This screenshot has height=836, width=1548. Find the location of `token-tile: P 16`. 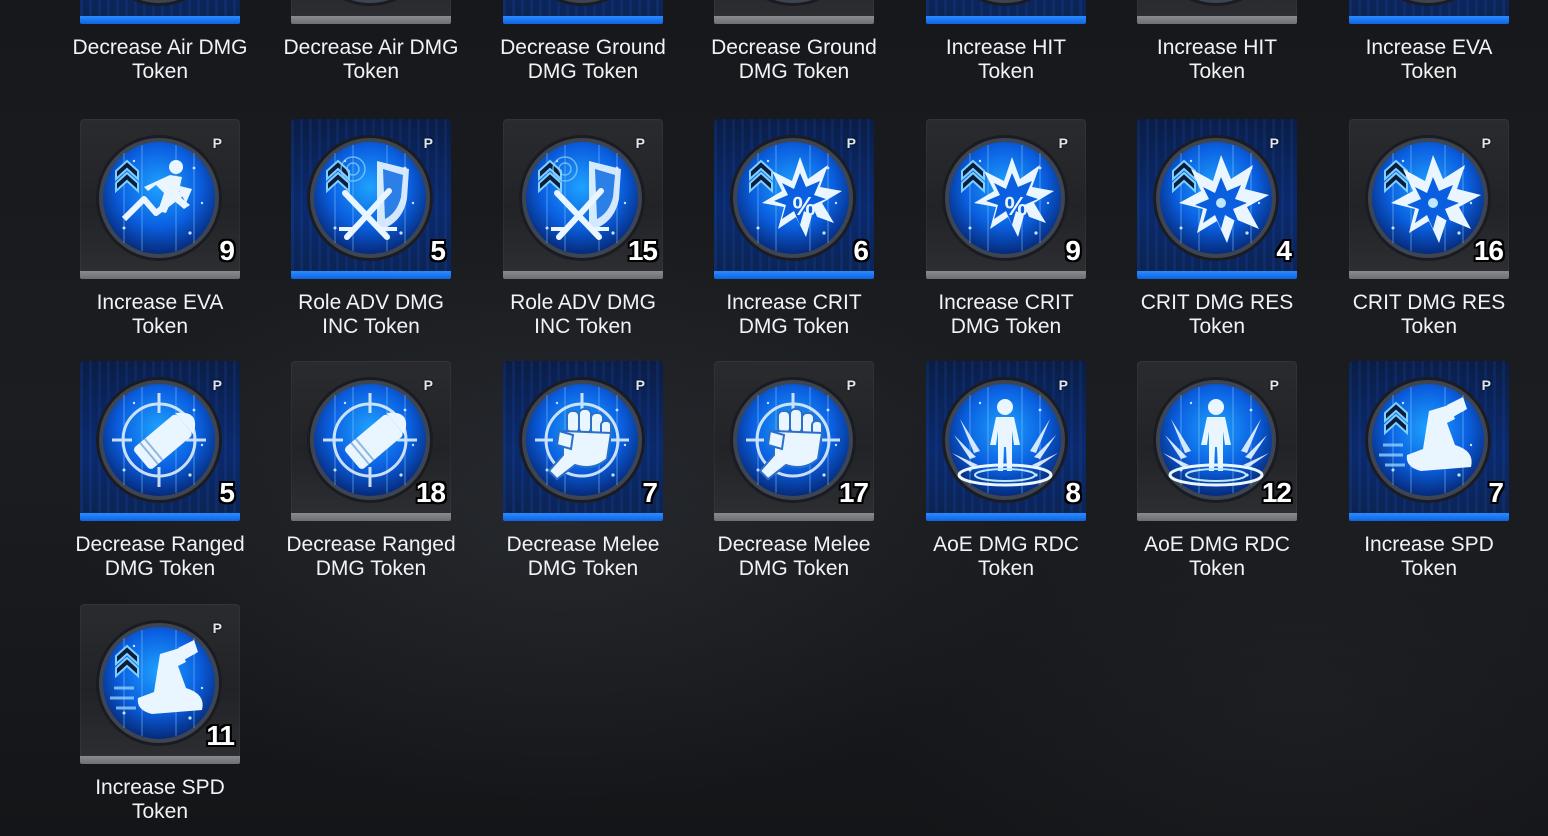

token-tile: P 16 is located at coordinates (1429, 199).